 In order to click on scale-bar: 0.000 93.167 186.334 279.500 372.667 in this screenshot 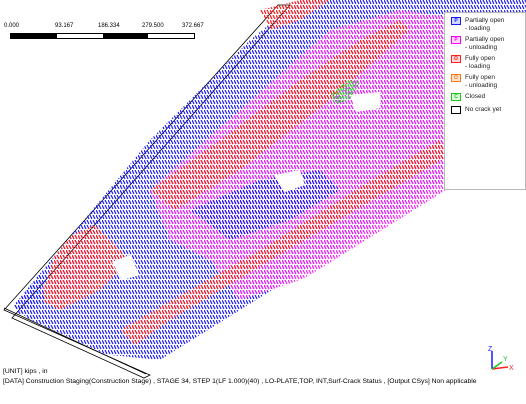, I will do `click(105, 33)`.